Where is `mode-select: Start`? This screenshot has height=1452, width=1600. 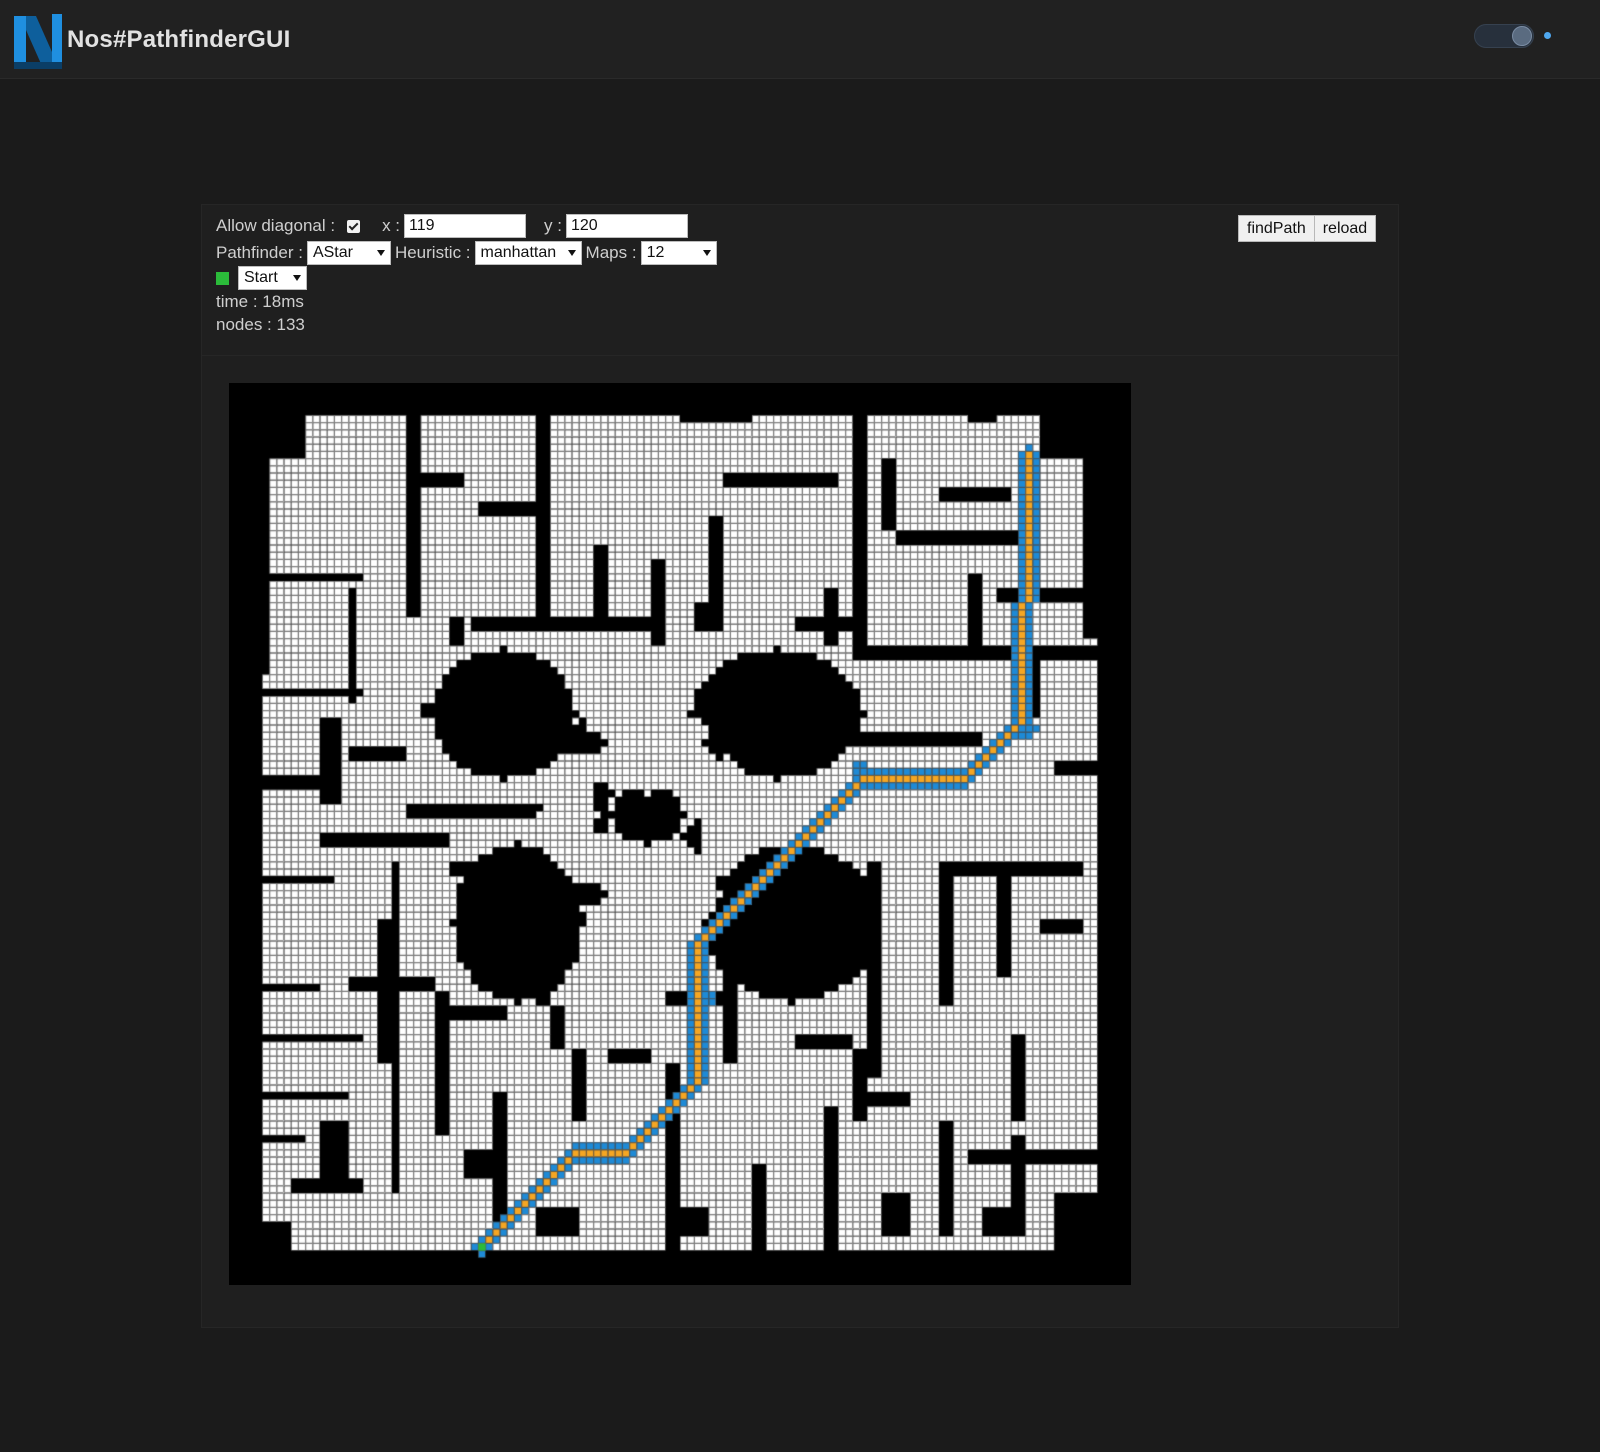 mode-select: Start is located at coordinates (272, 278).